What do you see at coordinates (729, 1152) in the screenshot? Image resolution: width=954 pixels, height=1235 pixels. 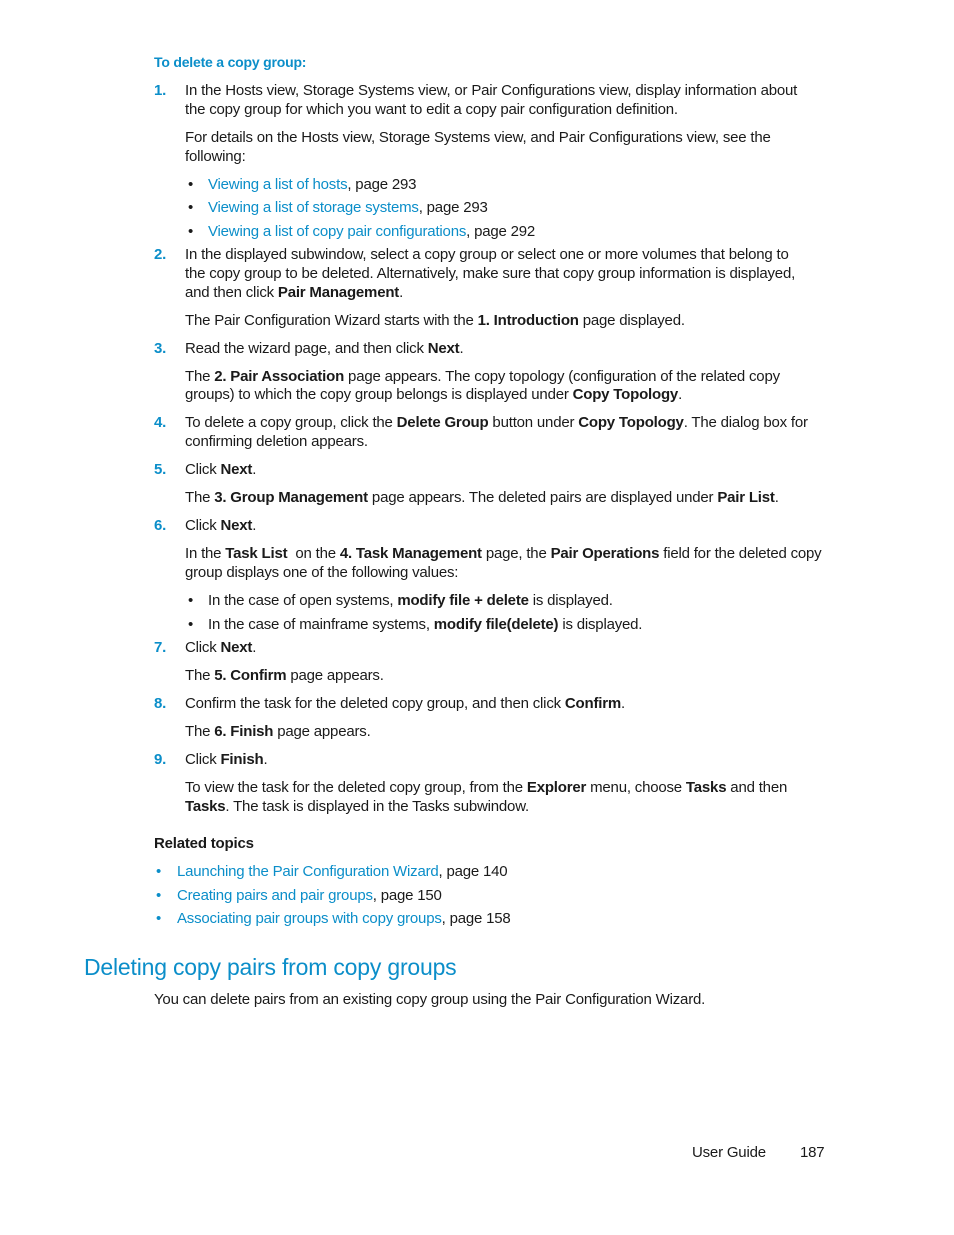 I see `footer-label: User Guide` at bounding box center [729, 1152].